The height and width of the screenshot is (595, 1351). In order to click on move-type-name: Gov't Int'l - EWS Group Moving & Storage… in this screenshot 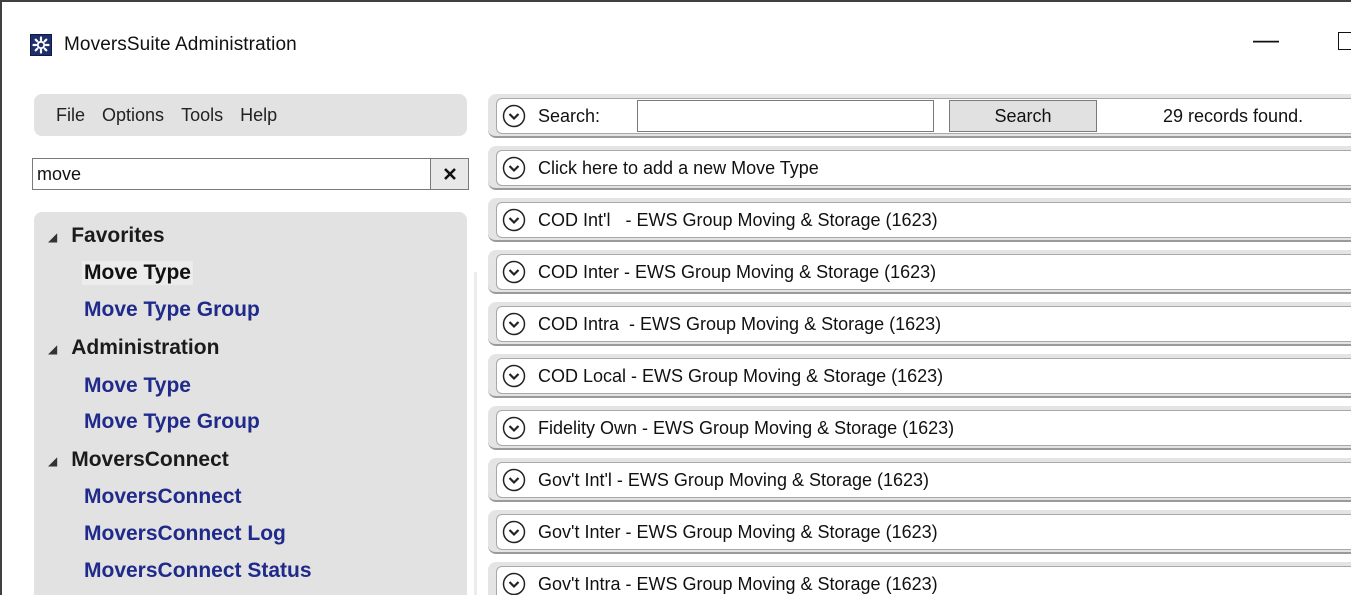, I will do `click(734, 480)`.